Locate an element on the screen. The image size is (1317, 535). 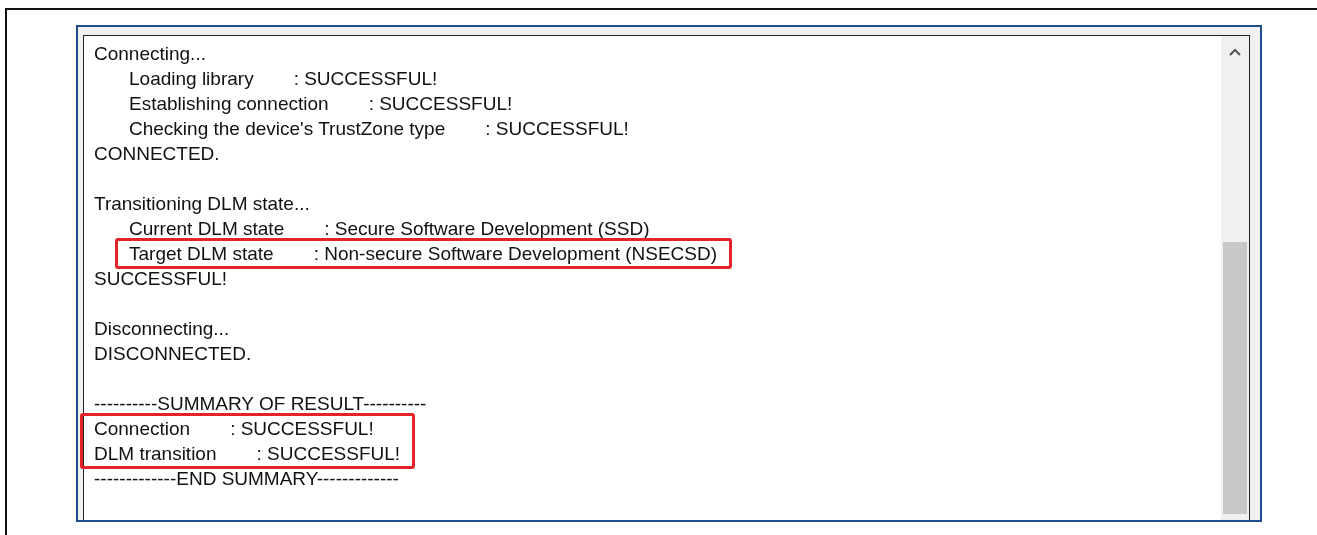
field-value: : Secure Software Development (SSD) is located at coordinates (487, 228).